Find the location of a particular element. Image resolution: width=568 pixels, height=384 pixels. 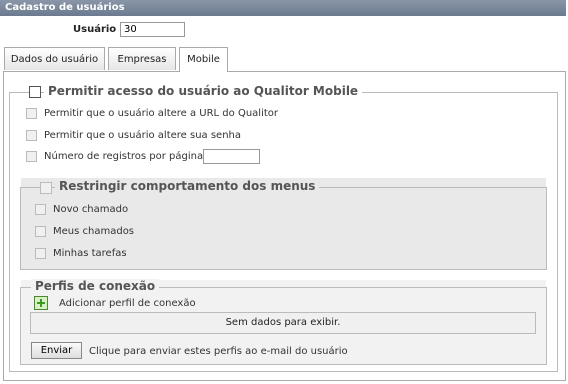

menu-minhas-tarefas-label: Minhas tarefas is located at coordinates (90, 253).